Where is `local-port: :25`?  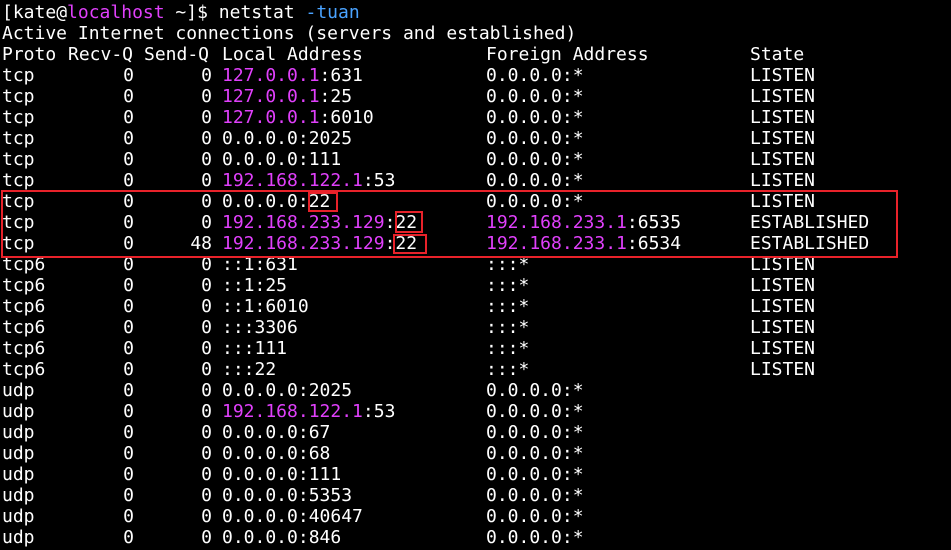 local-port: :25 is located at coordinates (336, 96).